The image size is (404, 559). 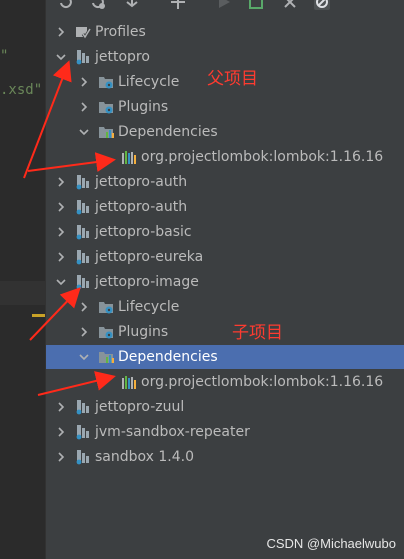 I want to click on add-icon, so click(x=178, y=5).